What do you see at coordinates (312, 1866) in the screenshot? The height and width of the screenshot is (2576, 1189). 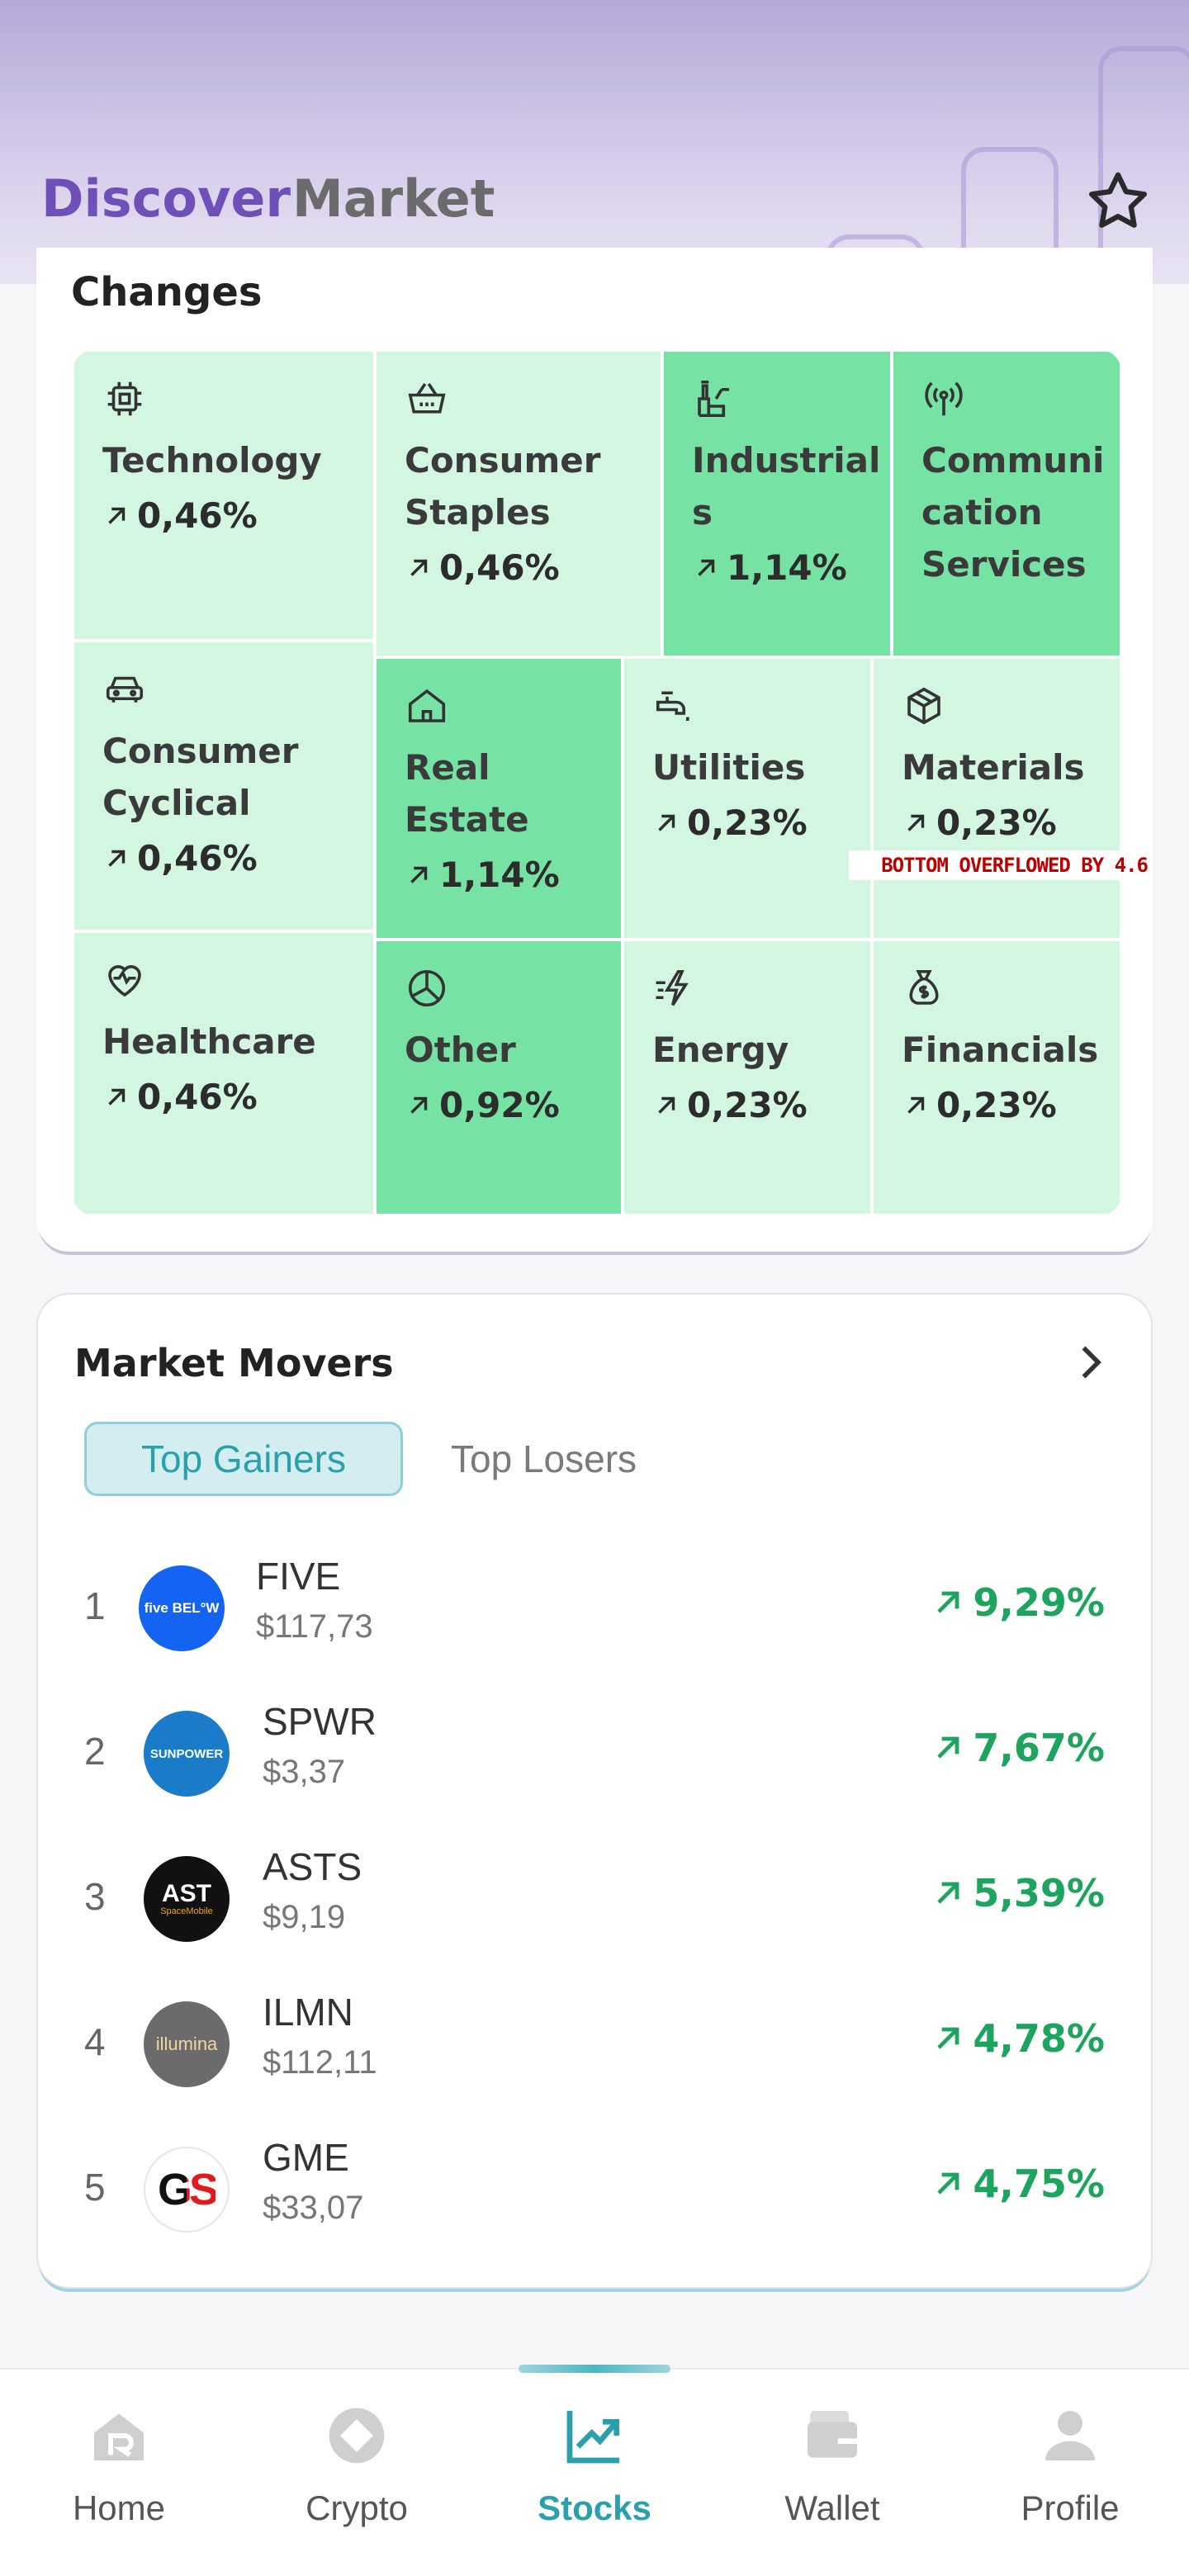 I see `stock-ticker: ASTS` at bounding box center [312, 1866].